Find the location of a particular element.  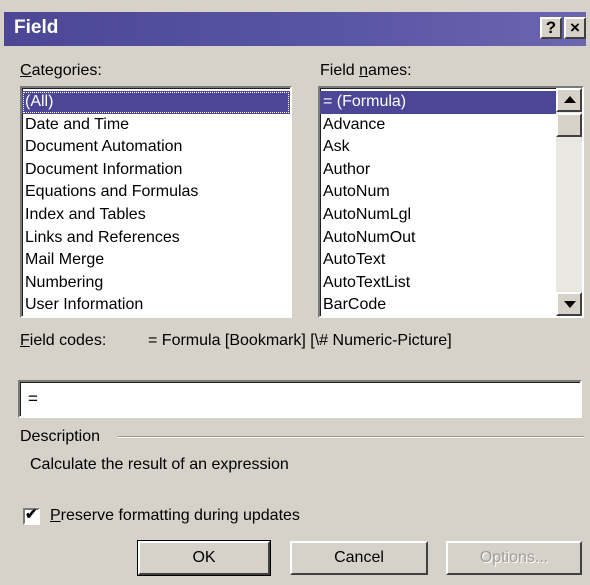

field-name-item: BarCode is located at coordinates (438, 305).